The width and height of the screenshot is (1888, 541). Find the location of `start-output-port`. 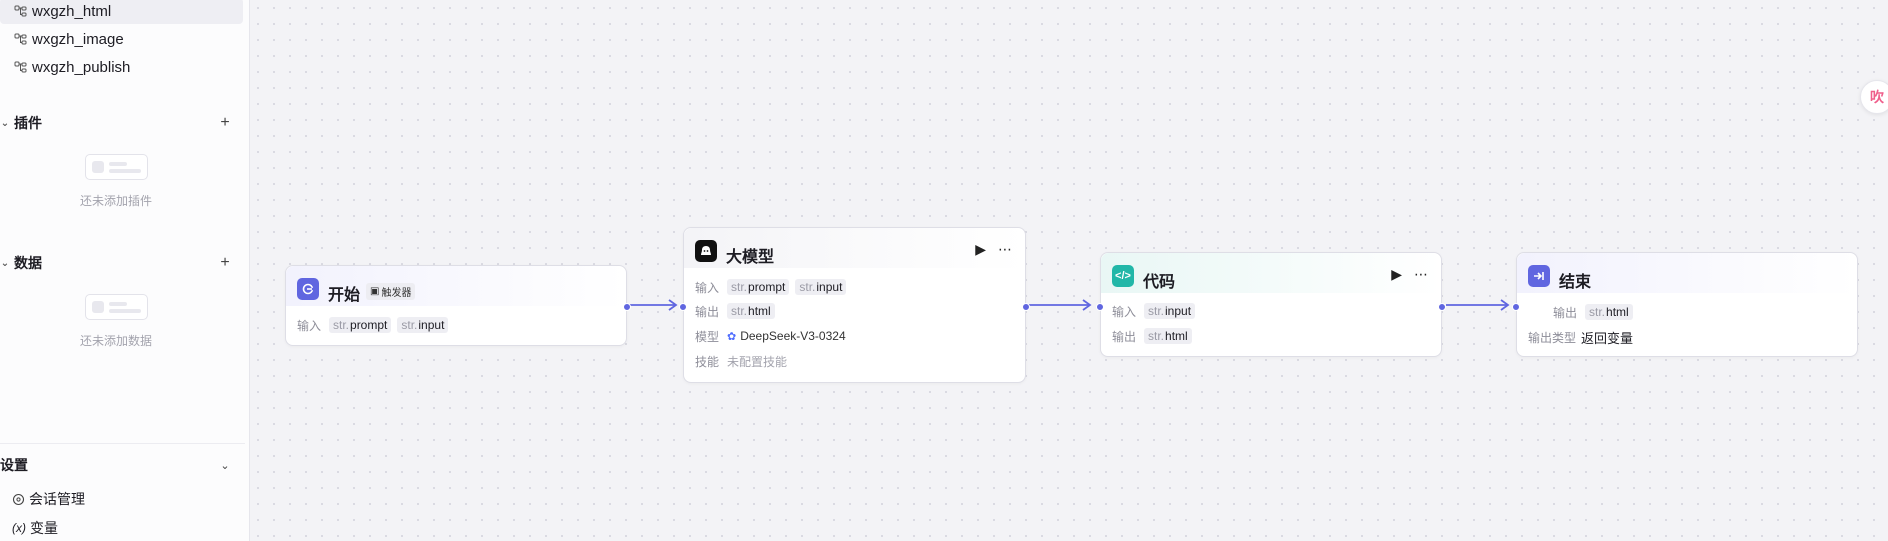

start-output-port is located at coordinates (627, 307).